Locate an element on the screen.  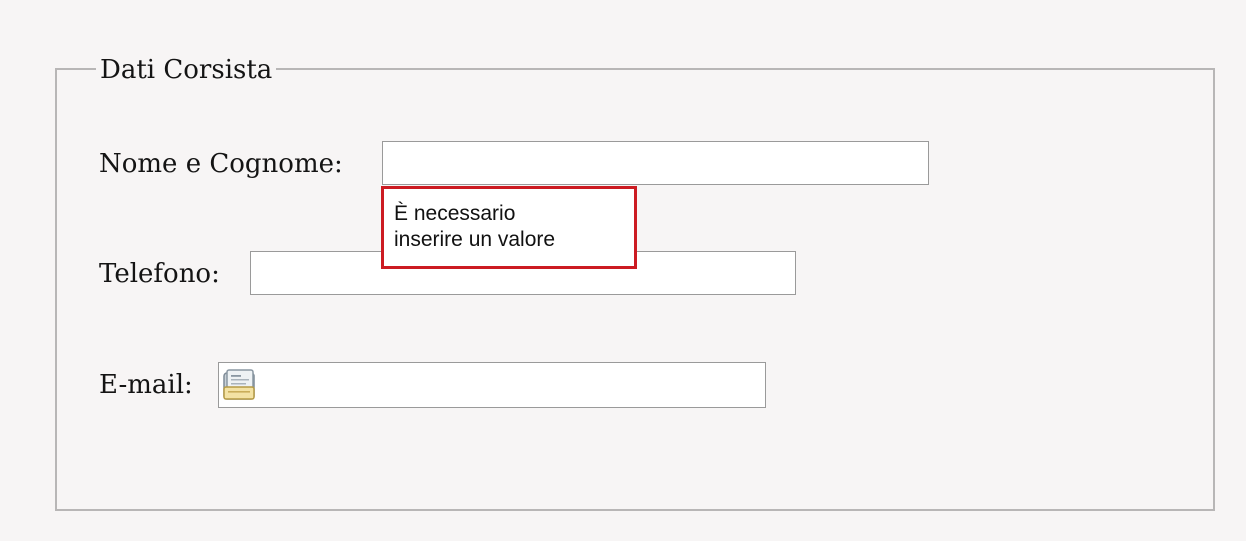
tooltip-line-2: inserire un valore is located at coordinates (475, 239).